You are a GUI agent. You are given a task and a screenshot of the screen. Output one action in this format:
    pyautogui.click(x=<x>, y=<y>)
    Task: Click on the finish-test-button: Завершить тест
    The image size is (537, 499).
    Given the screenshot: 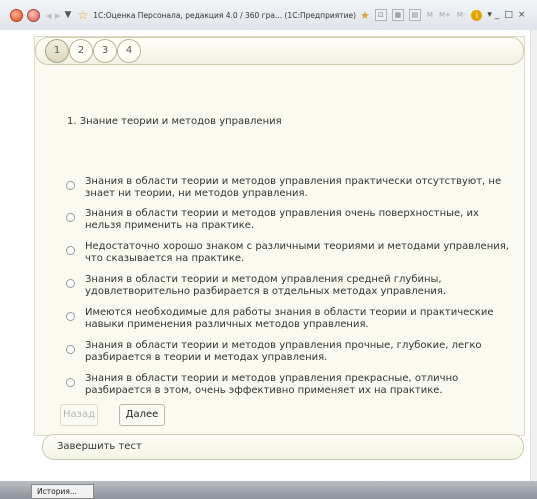 What is the action you would take?
    pyautogui.click(x=283, y=447)
    